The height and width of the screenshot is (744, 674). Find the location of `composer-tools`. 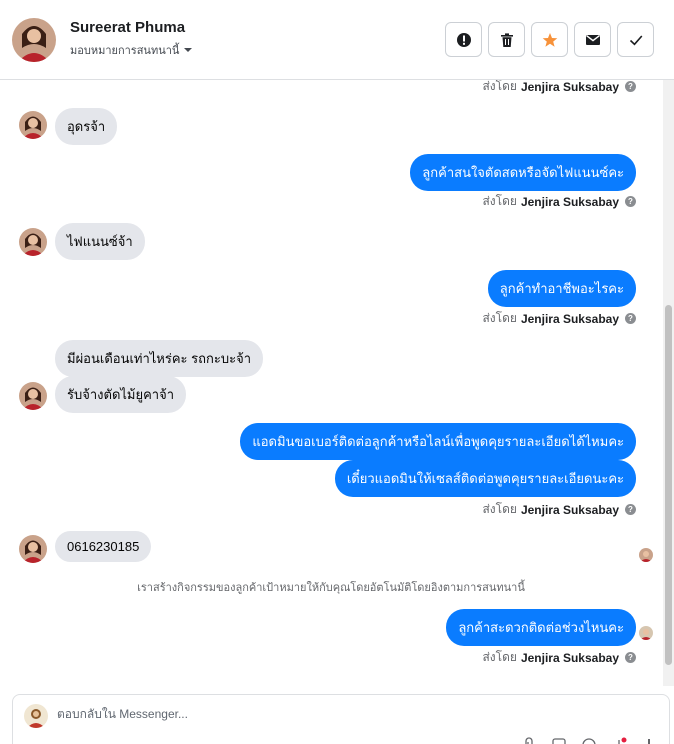

composer-tools is located at coordinates (589, 740).